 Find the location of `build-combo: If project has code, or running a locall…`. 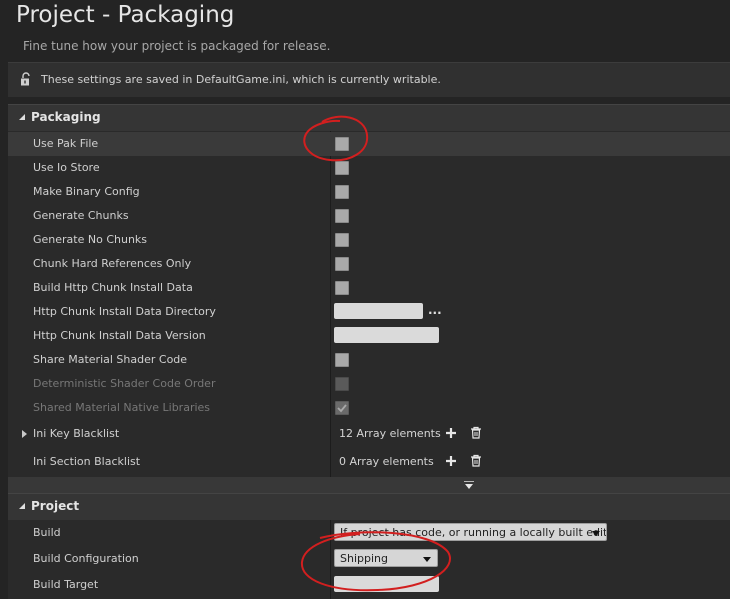

build-combo: If project has code, or running a locall… is located at coordinates (470, 532).